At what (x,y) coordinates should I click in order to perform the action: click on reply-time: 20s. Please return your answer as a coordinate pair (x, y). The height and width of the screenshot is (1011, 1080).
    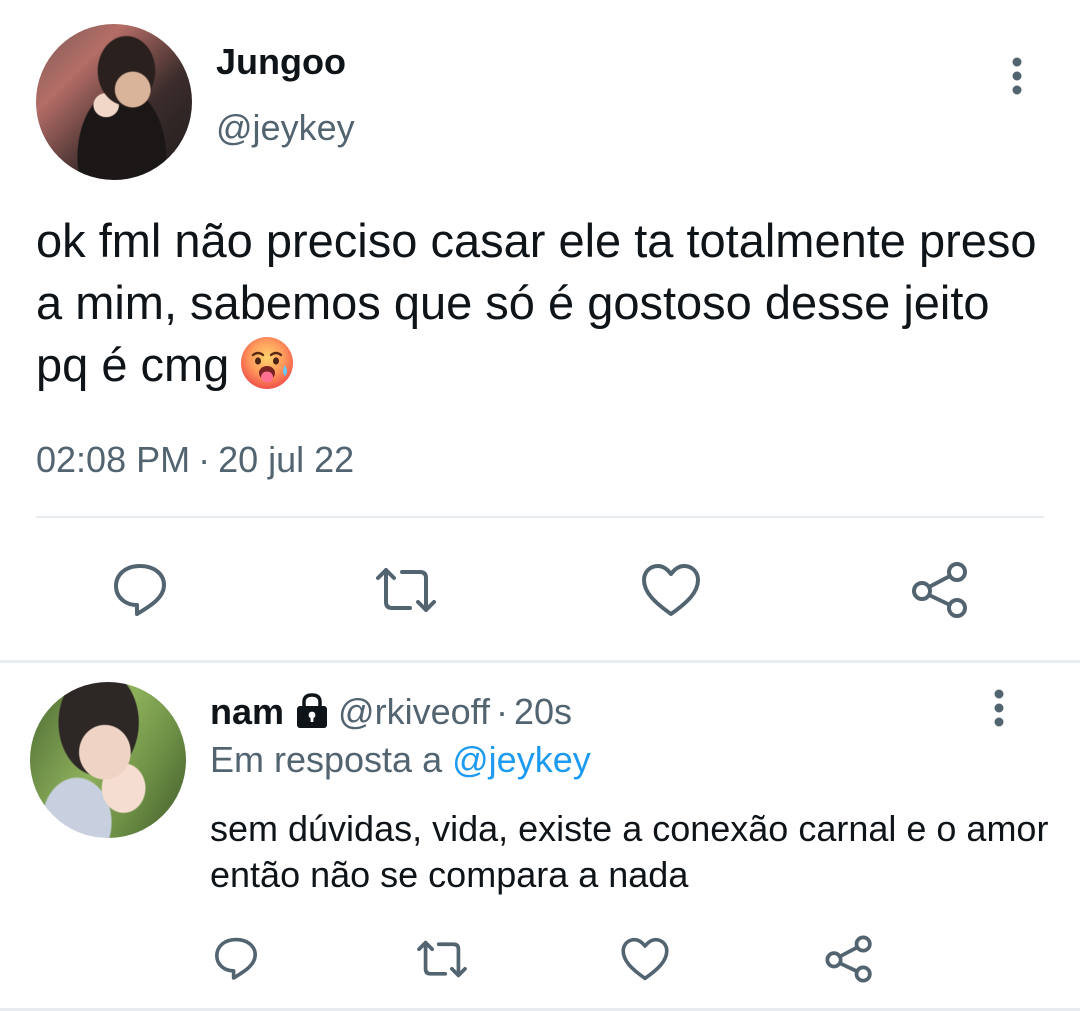
    Looking at the image, I should click on (543, 711).